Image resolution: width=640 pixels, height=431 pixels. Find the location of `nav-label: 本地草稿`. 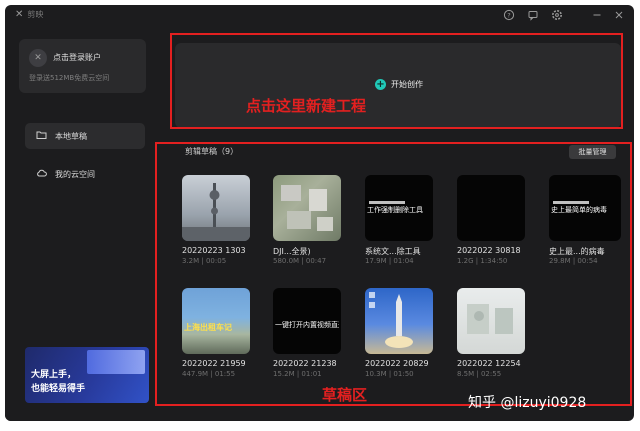

nav-label: 本地草稿 is located at coordinates (71, 136).